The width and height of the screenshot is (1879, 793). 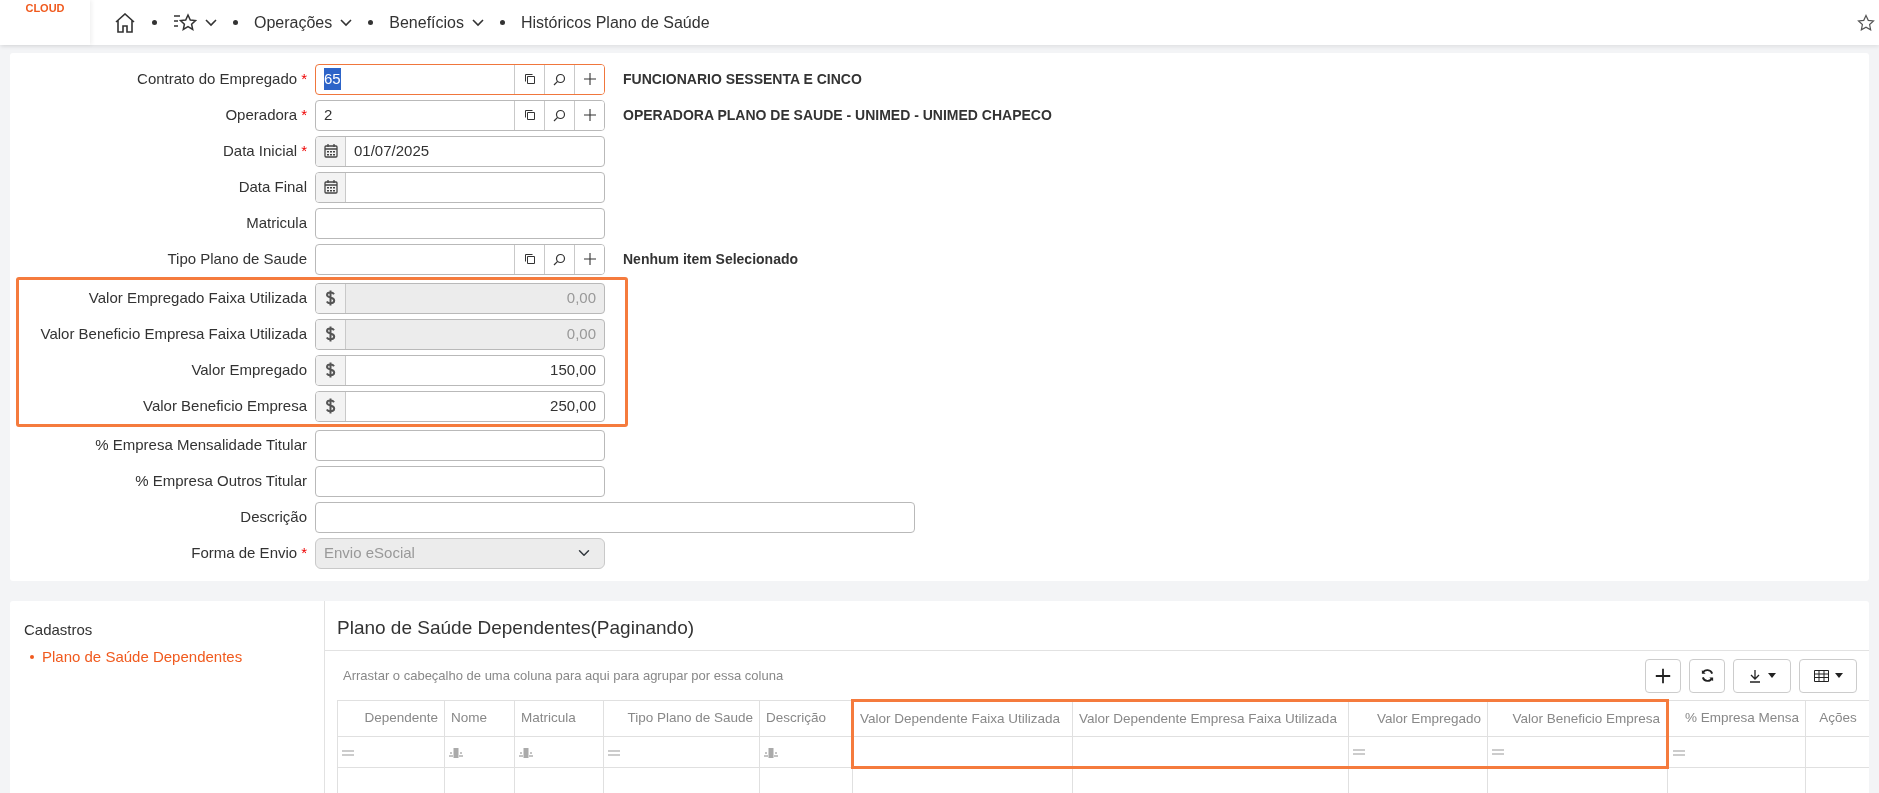 What do you see at coordinates (222, 78) in the screenshot?
I see `field-label: Contrato do Empregado *` at bounding box center [222, 78].